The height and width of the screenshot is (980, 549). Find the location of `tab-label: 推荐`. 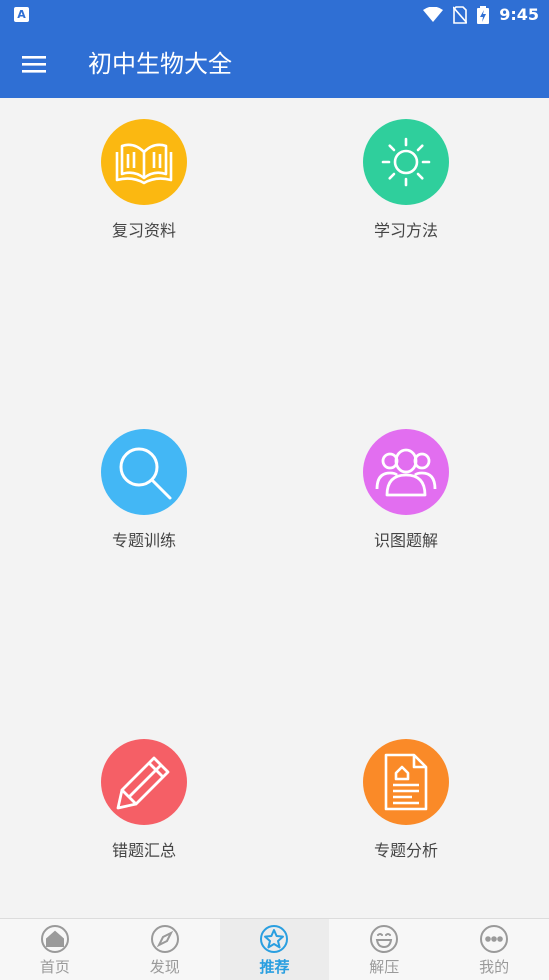

tab-label: 推荐 is located at coordinates (274, 967).